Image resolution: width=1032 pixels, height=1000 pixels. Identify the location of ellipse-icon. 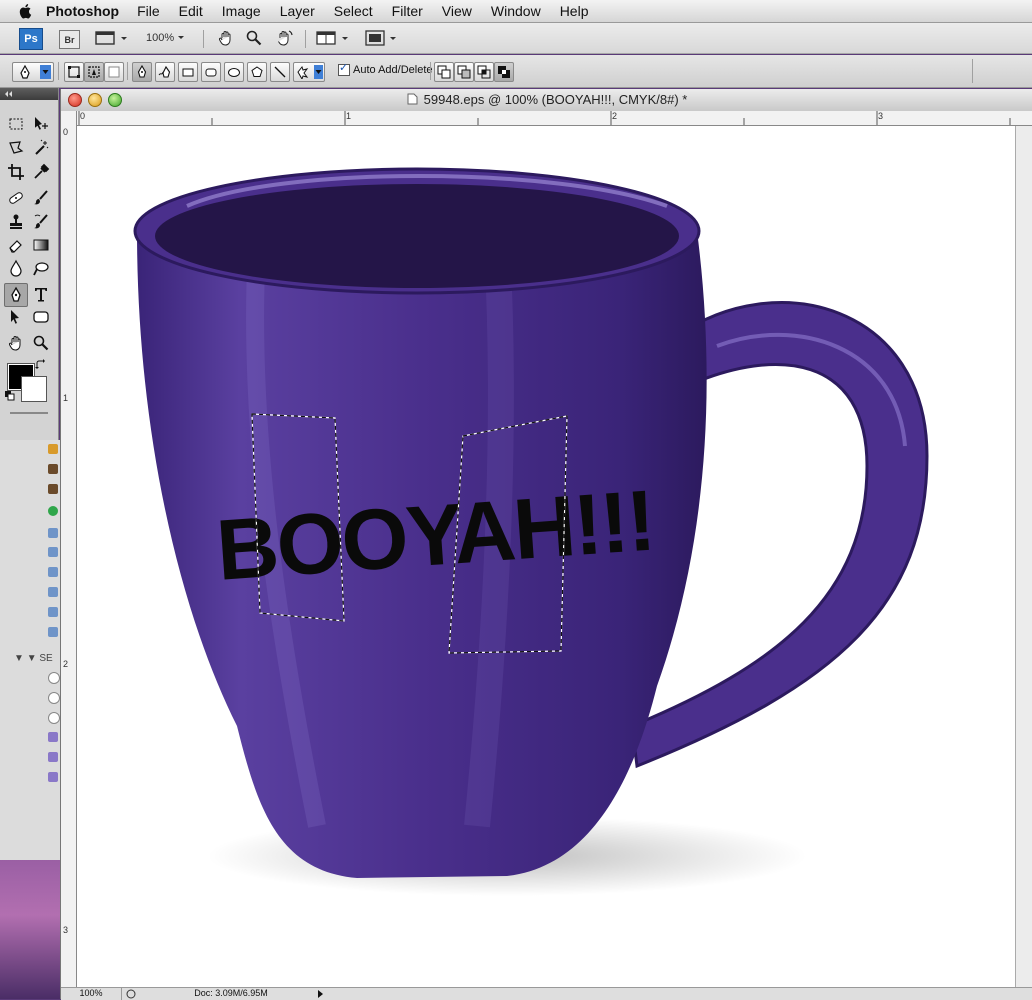
(234, 72).